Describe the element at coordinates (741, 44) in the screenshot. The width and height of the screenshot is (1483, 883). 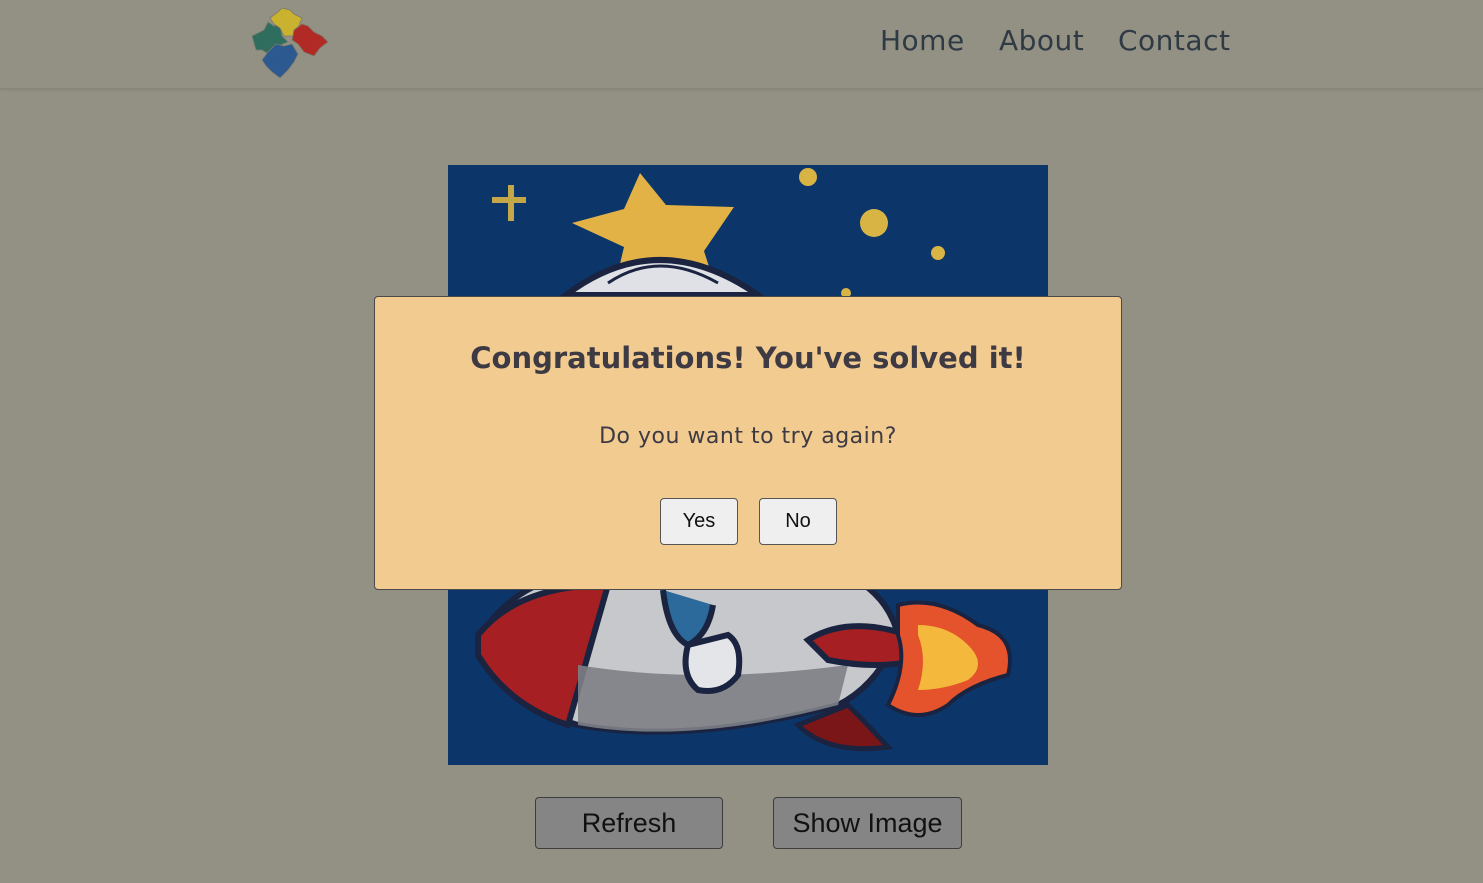
I see `navbar: Home About Contact` at that location.